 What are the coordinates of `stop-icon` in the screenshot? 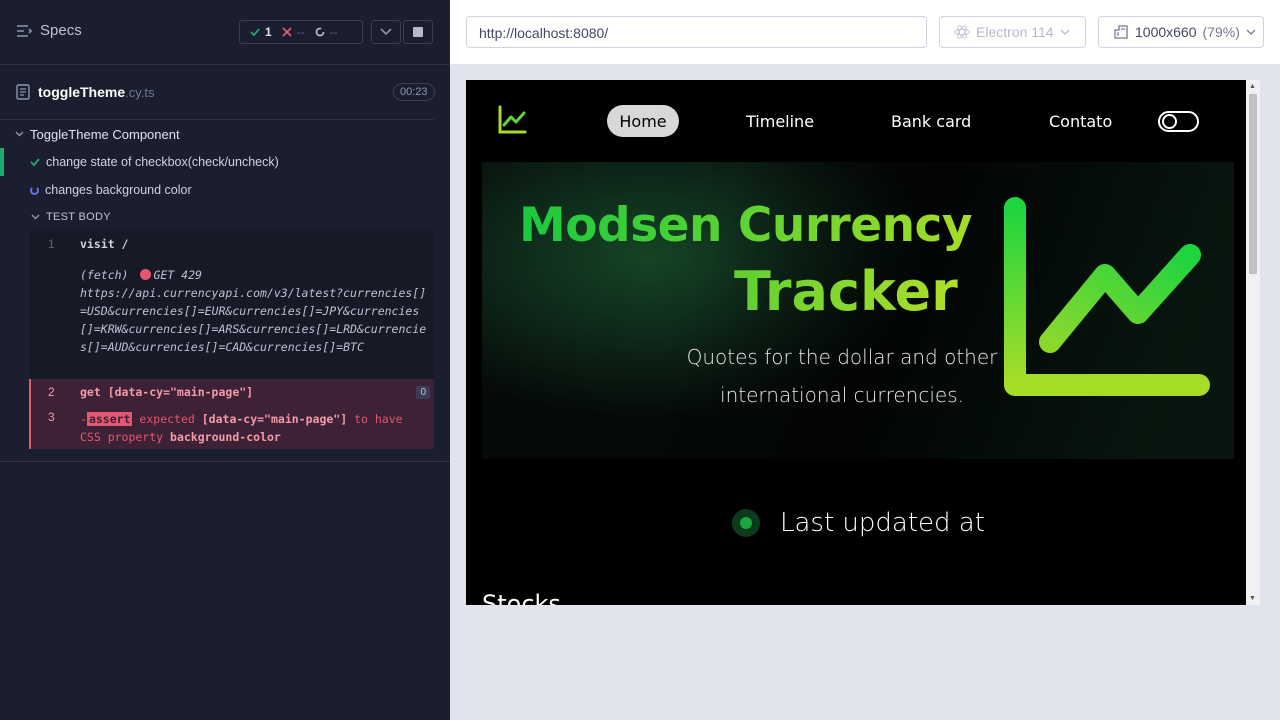 It's located at (418, 32).